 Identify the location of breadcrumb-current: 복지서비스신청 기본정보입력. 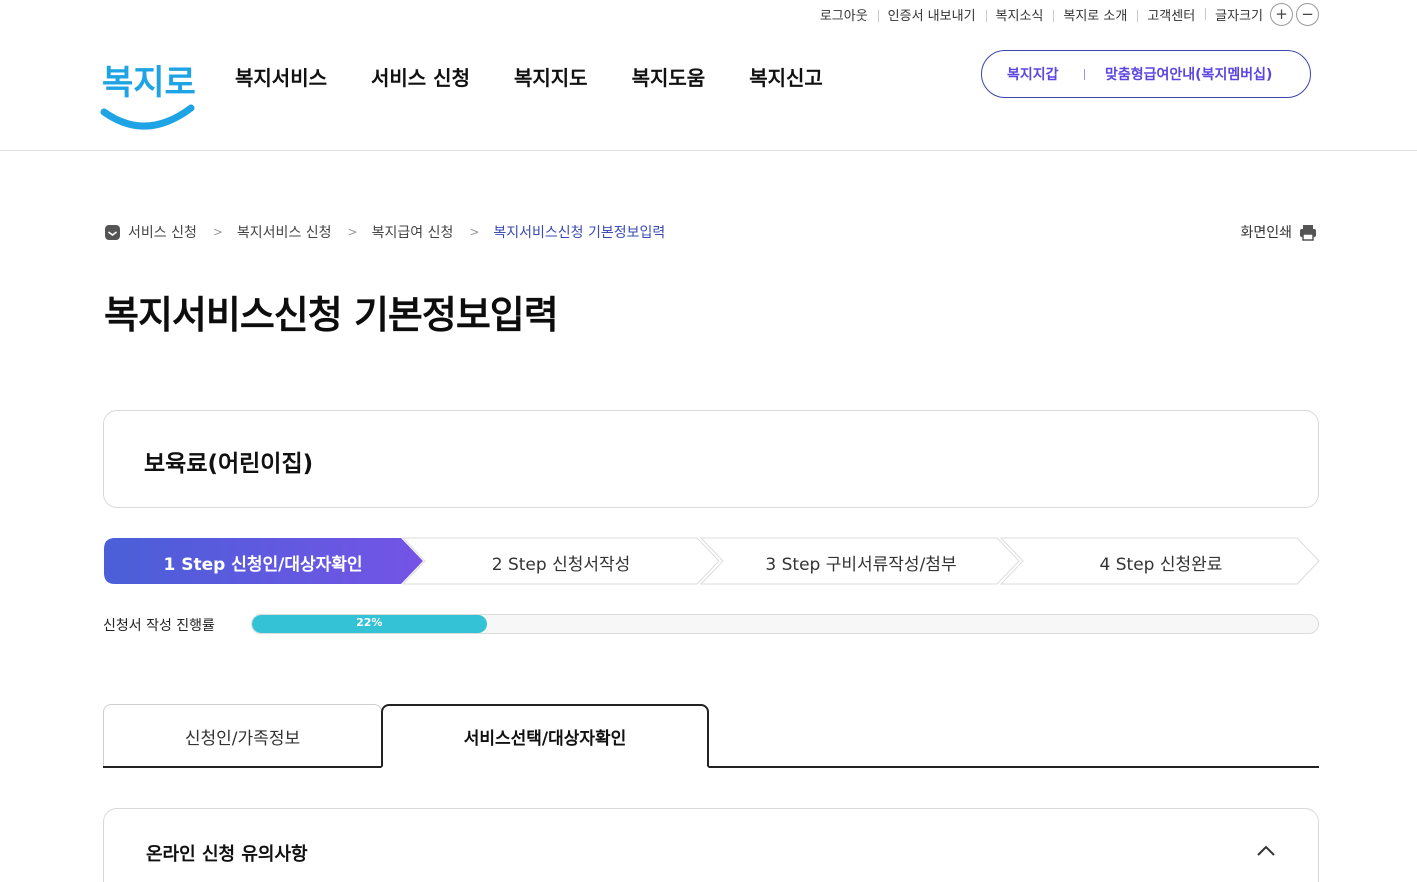
(579, 233).